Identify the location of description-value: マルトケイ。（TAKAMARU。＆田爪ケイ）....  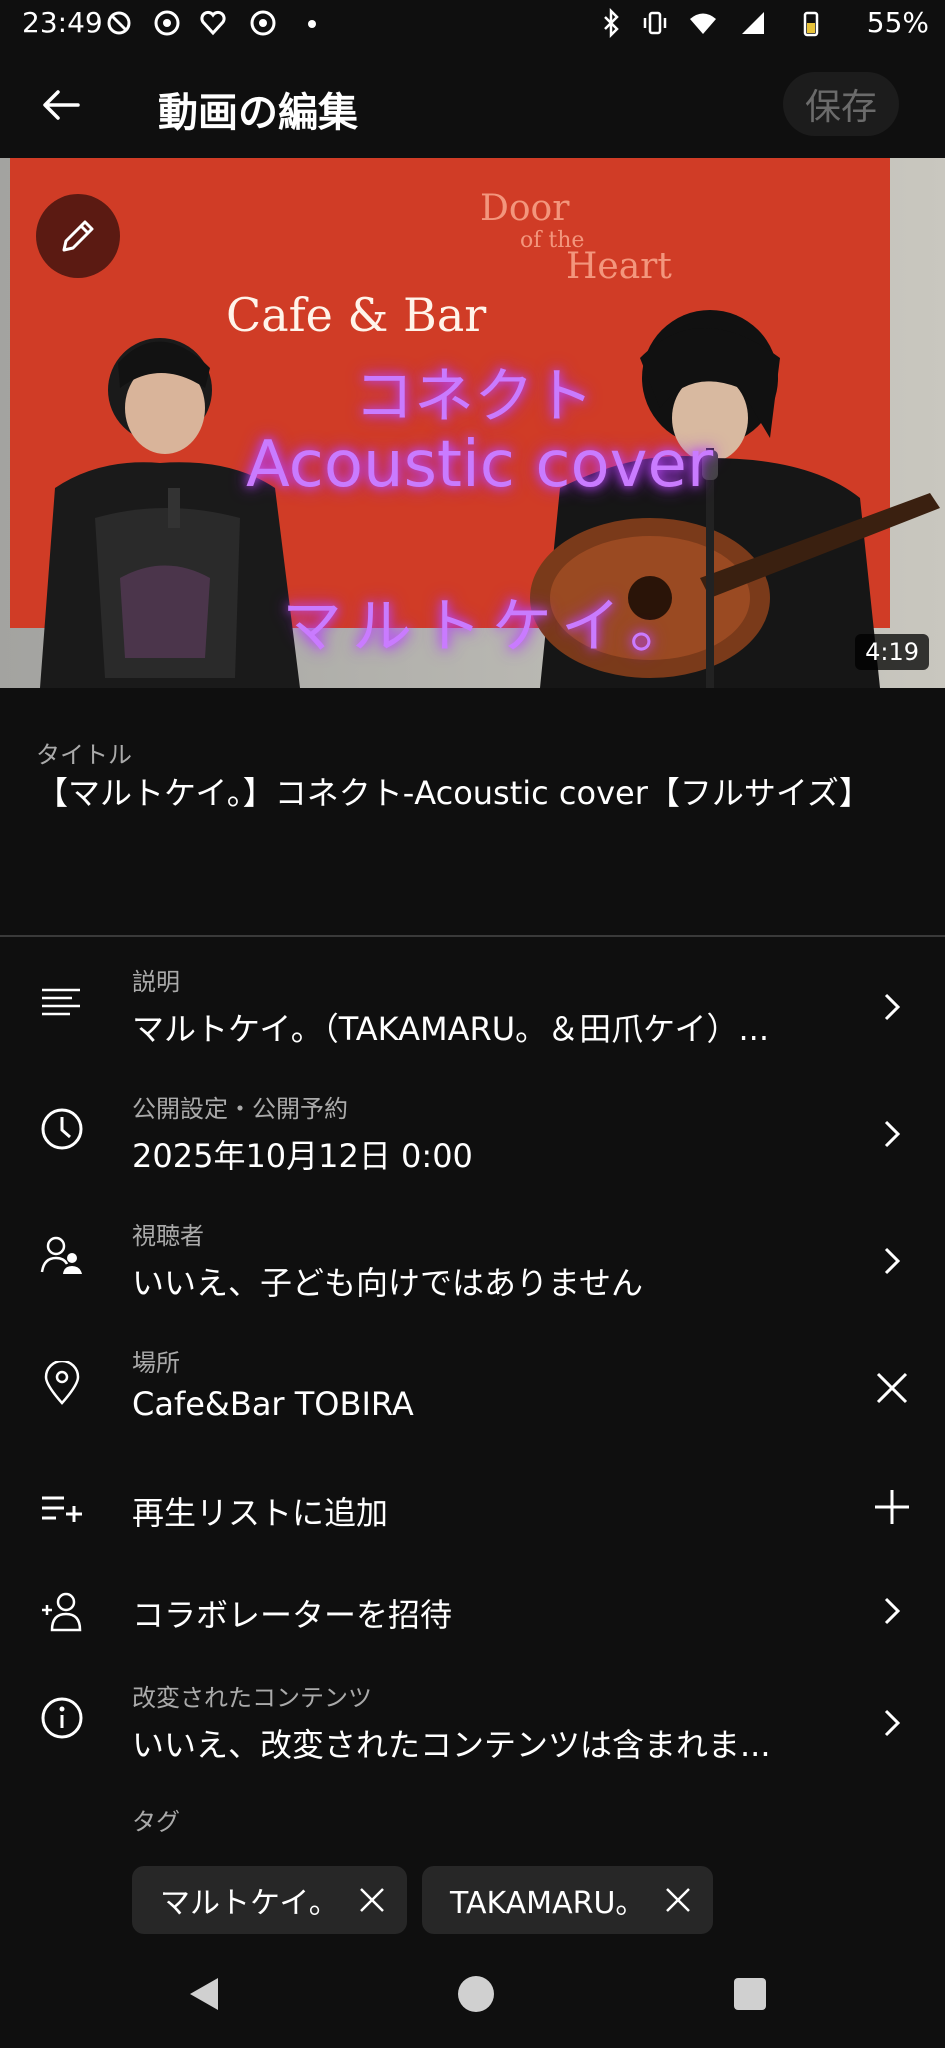
(451, 1029).